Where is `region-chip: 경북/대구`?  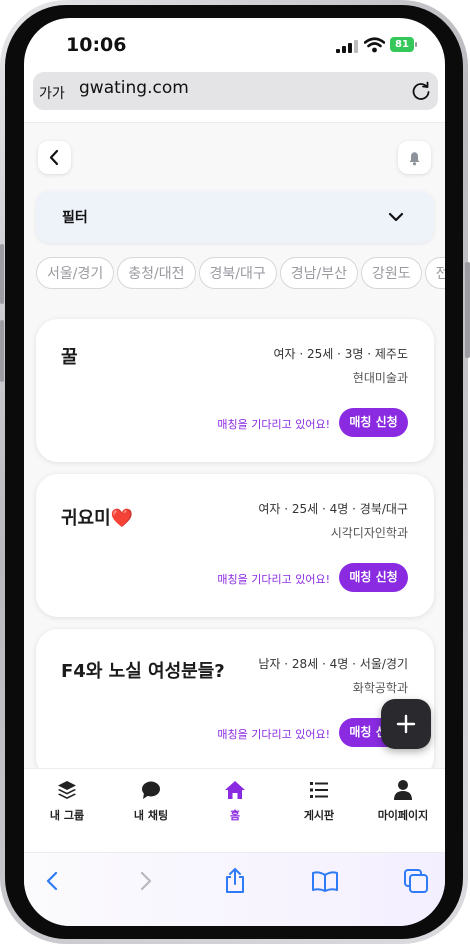 region-chip: 경북/대구 is located at coordinates (237, 273).